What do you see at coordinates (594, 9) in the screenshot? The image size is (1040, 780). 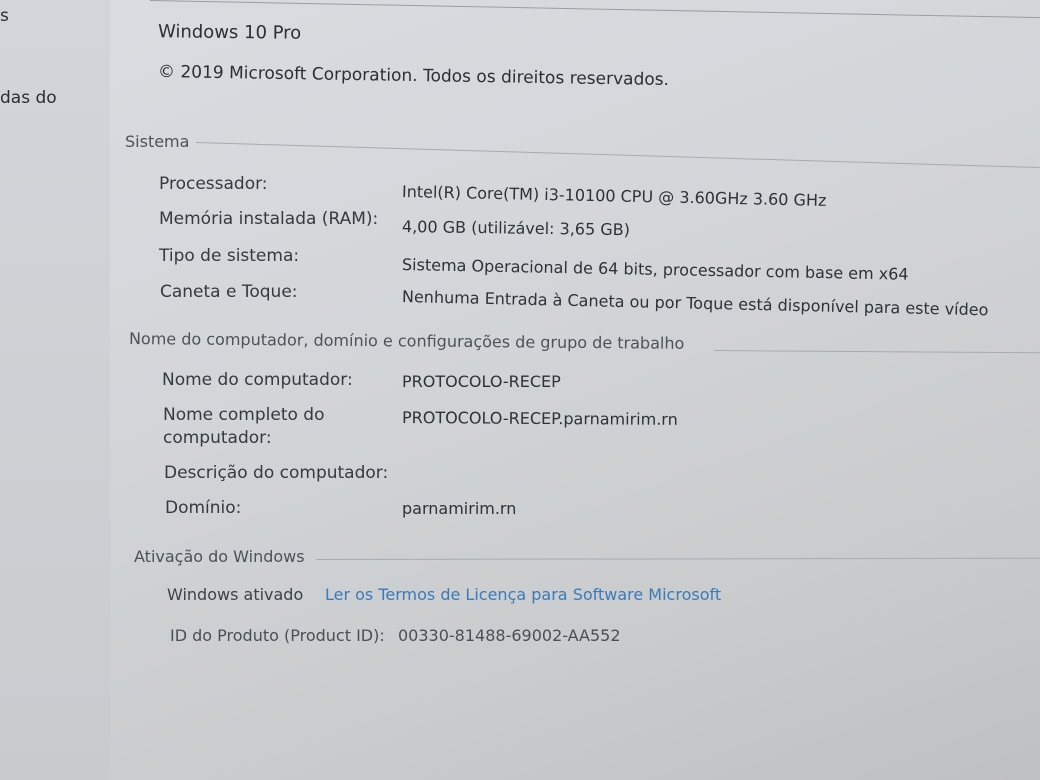 I see `top-divider` at bounding box center [594, 9].